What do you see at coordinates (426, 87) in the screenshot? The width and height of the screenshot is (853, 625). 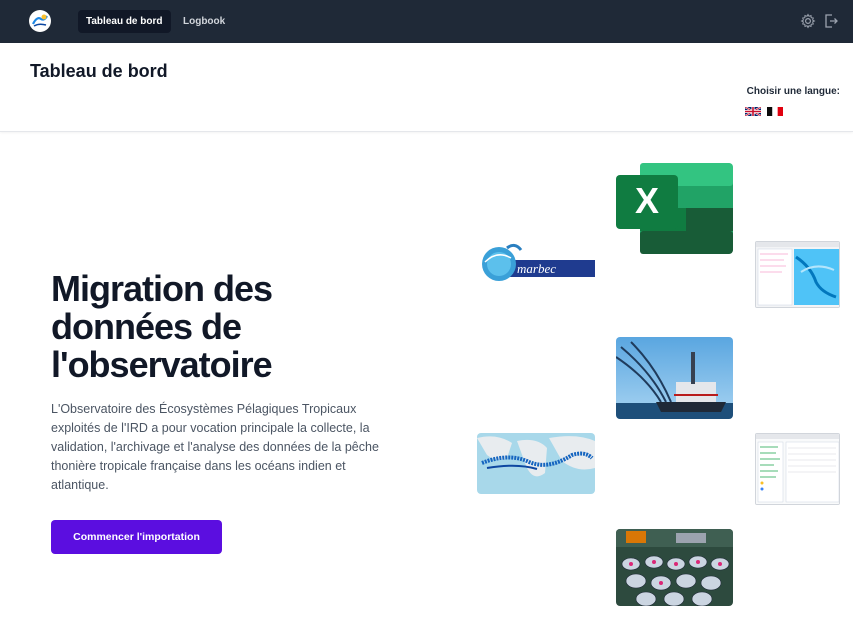 I see `page-header: Tableau de bord Choisir une langue:` at bounding box center [426, 87].